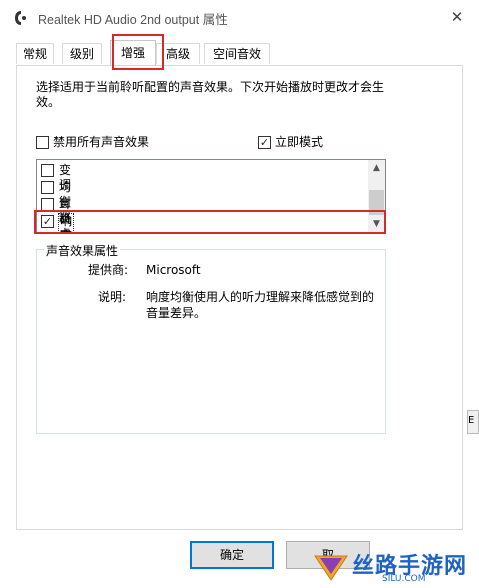  I want to click on disable-all-checkbox, so click(42, 142).